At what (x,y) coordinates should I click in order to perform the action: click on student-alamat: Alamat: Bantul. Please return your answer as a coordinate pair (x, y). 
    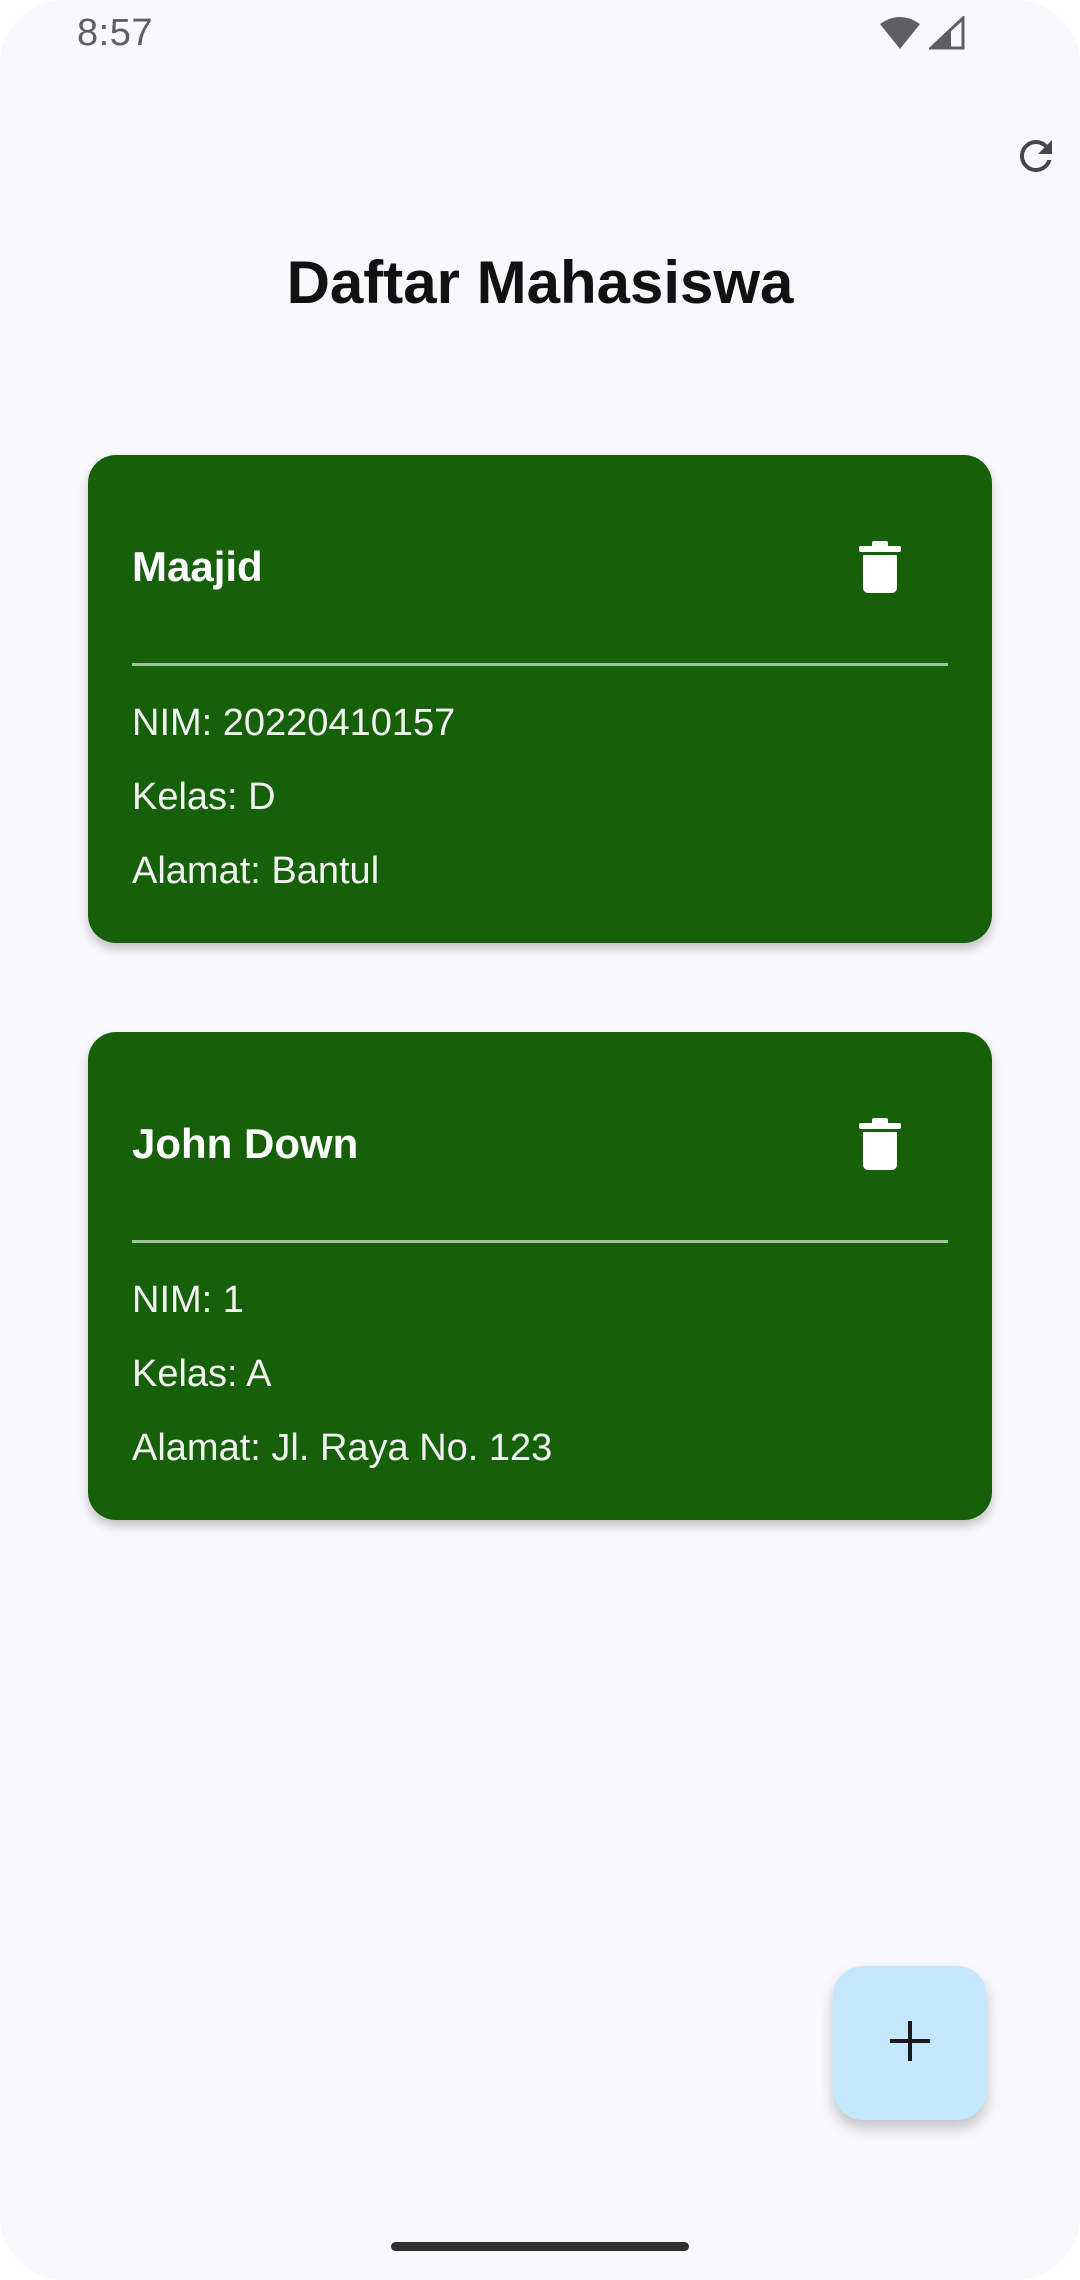
    Looking at the image, I should click on (256, 871).